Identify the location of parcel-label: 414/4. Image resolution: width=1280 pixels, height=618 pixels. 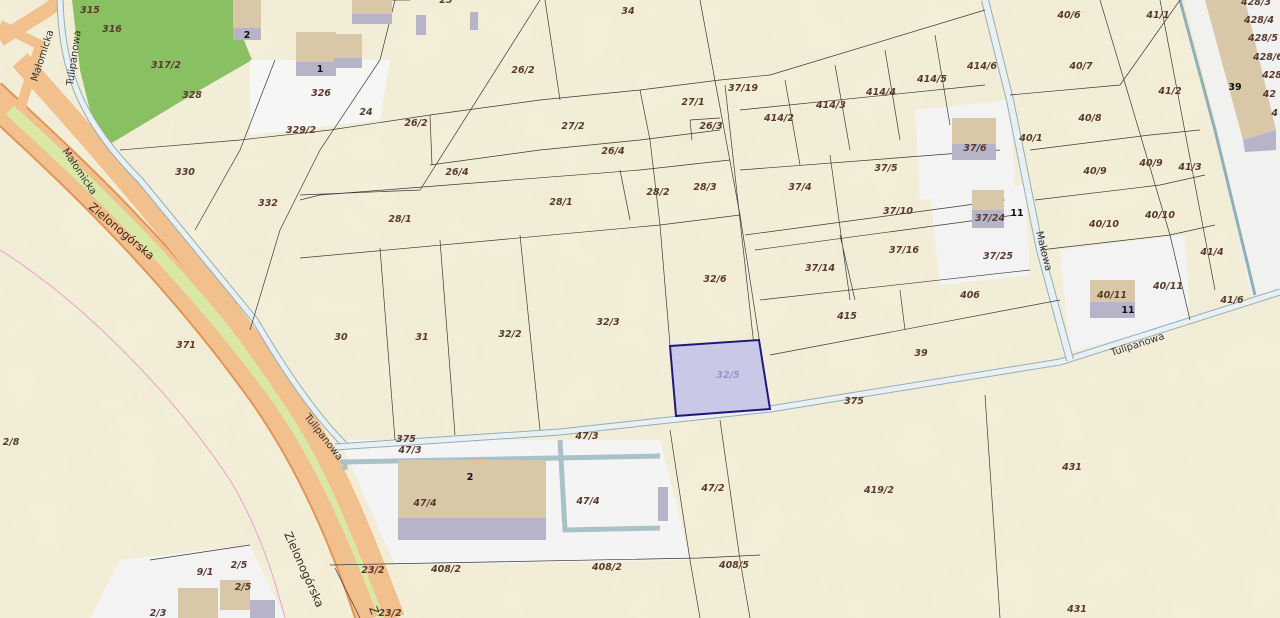
(880, 92).